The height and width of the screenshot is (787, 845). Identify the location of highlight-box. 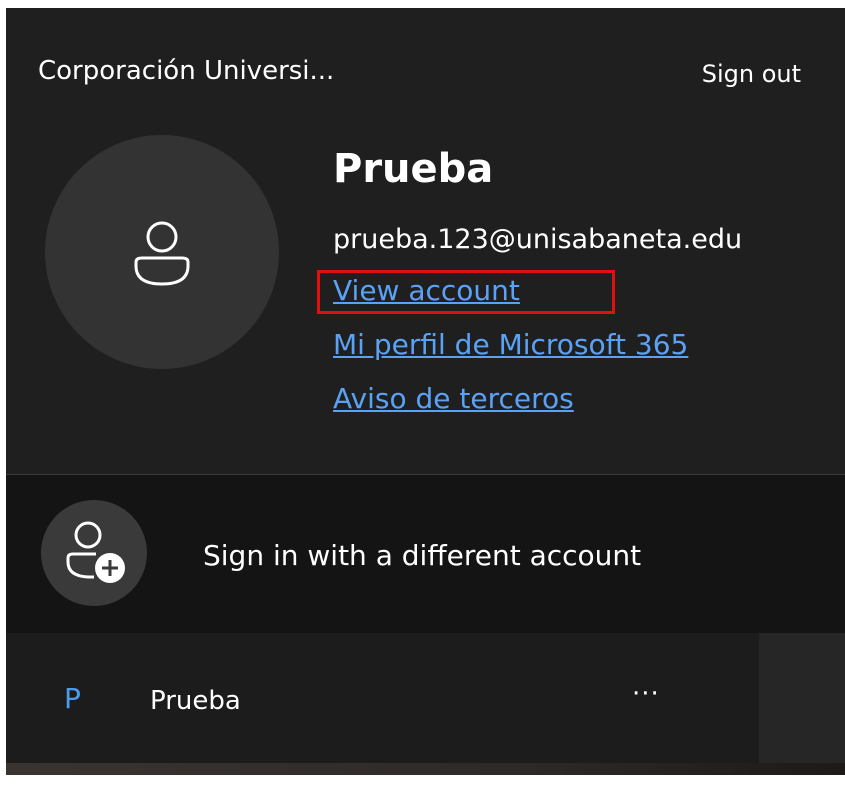
(466, 292).